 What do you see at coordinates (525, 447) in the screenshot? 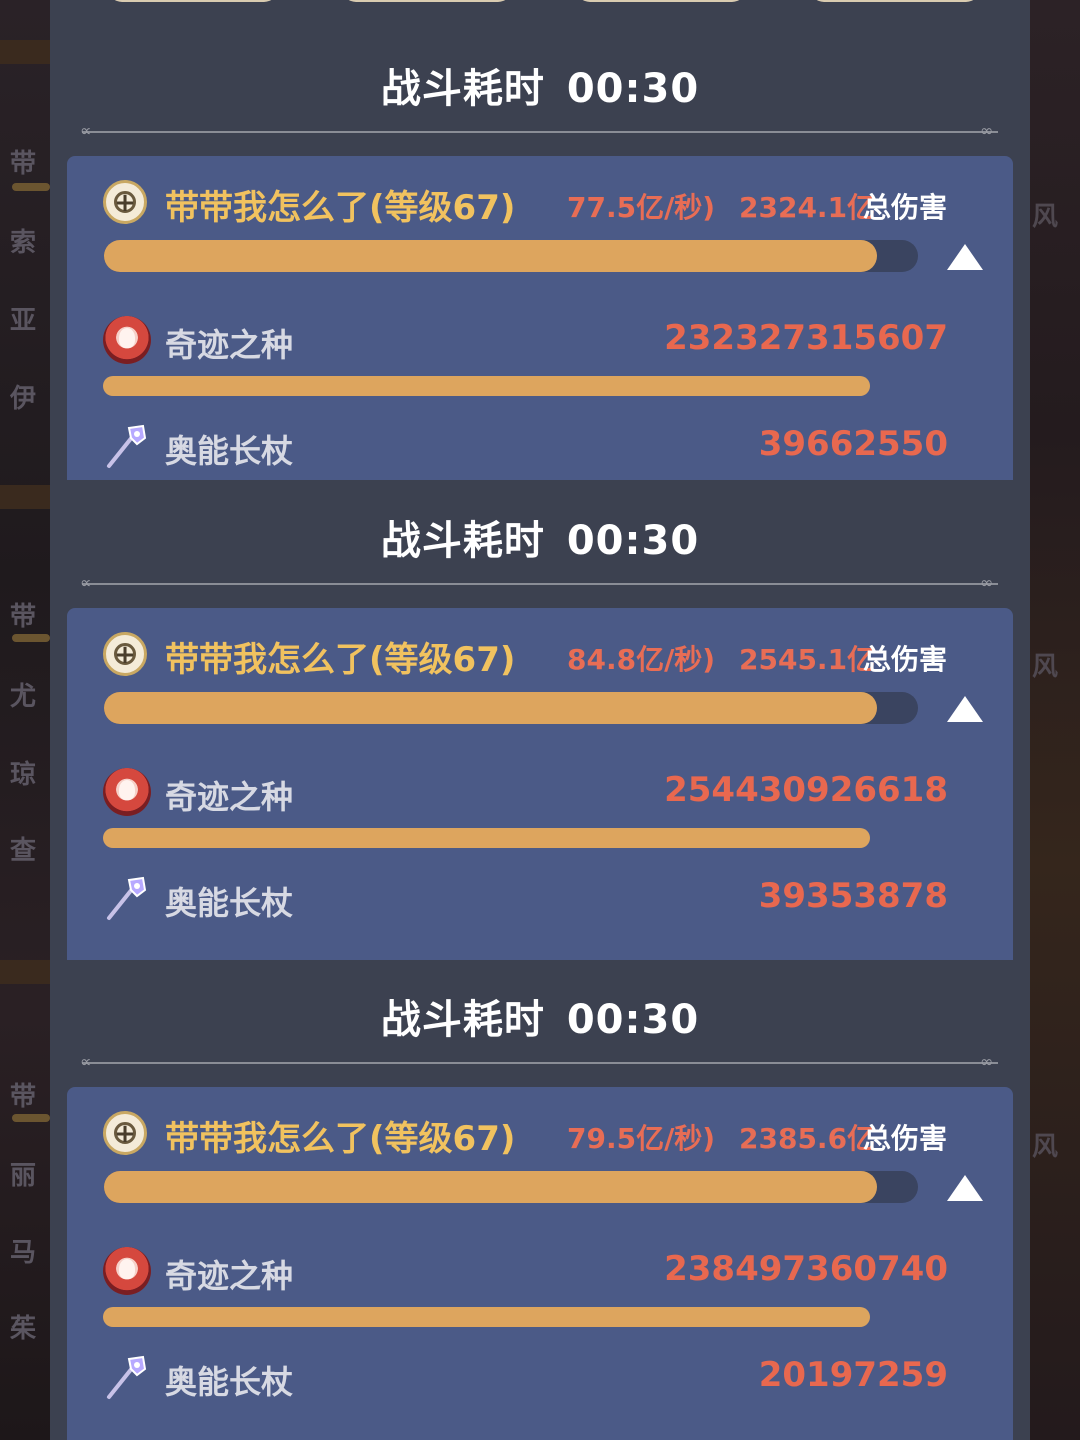
I see `item-row: 奥能长杖 39662550` at bounding box center [525, 447].